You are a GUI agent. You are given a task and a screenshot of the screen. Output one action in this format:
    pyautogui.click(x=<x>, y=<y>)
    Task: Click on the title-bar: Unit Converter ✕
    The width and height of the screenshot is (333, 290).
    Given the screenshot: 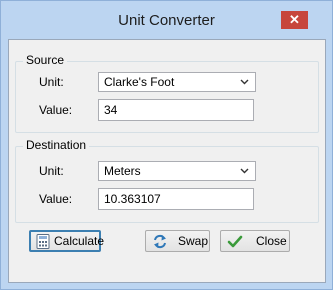 What is the action you would take?
    pyautogui.click(x=166, y=16)
    